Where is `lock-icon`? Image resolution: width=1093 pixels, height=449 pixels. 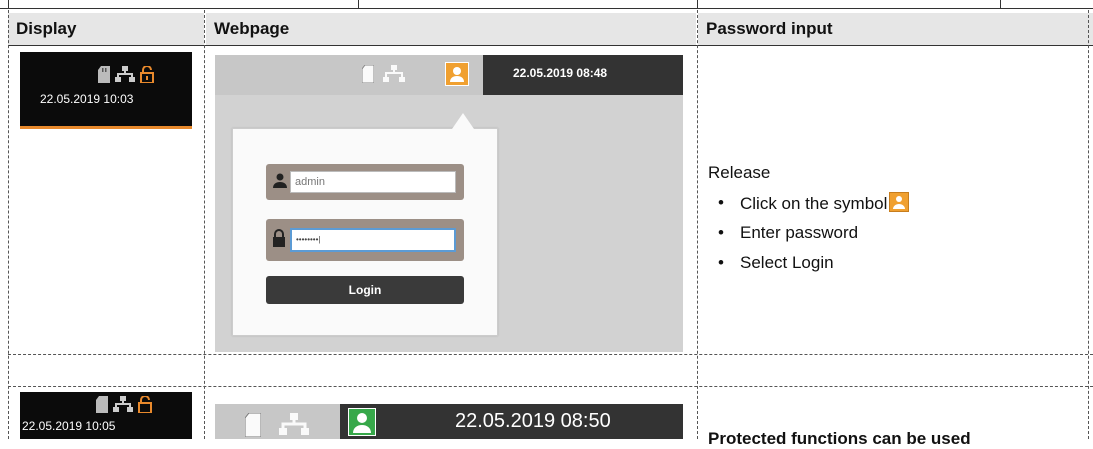
lock-icon is located at coordinates (279, 238).